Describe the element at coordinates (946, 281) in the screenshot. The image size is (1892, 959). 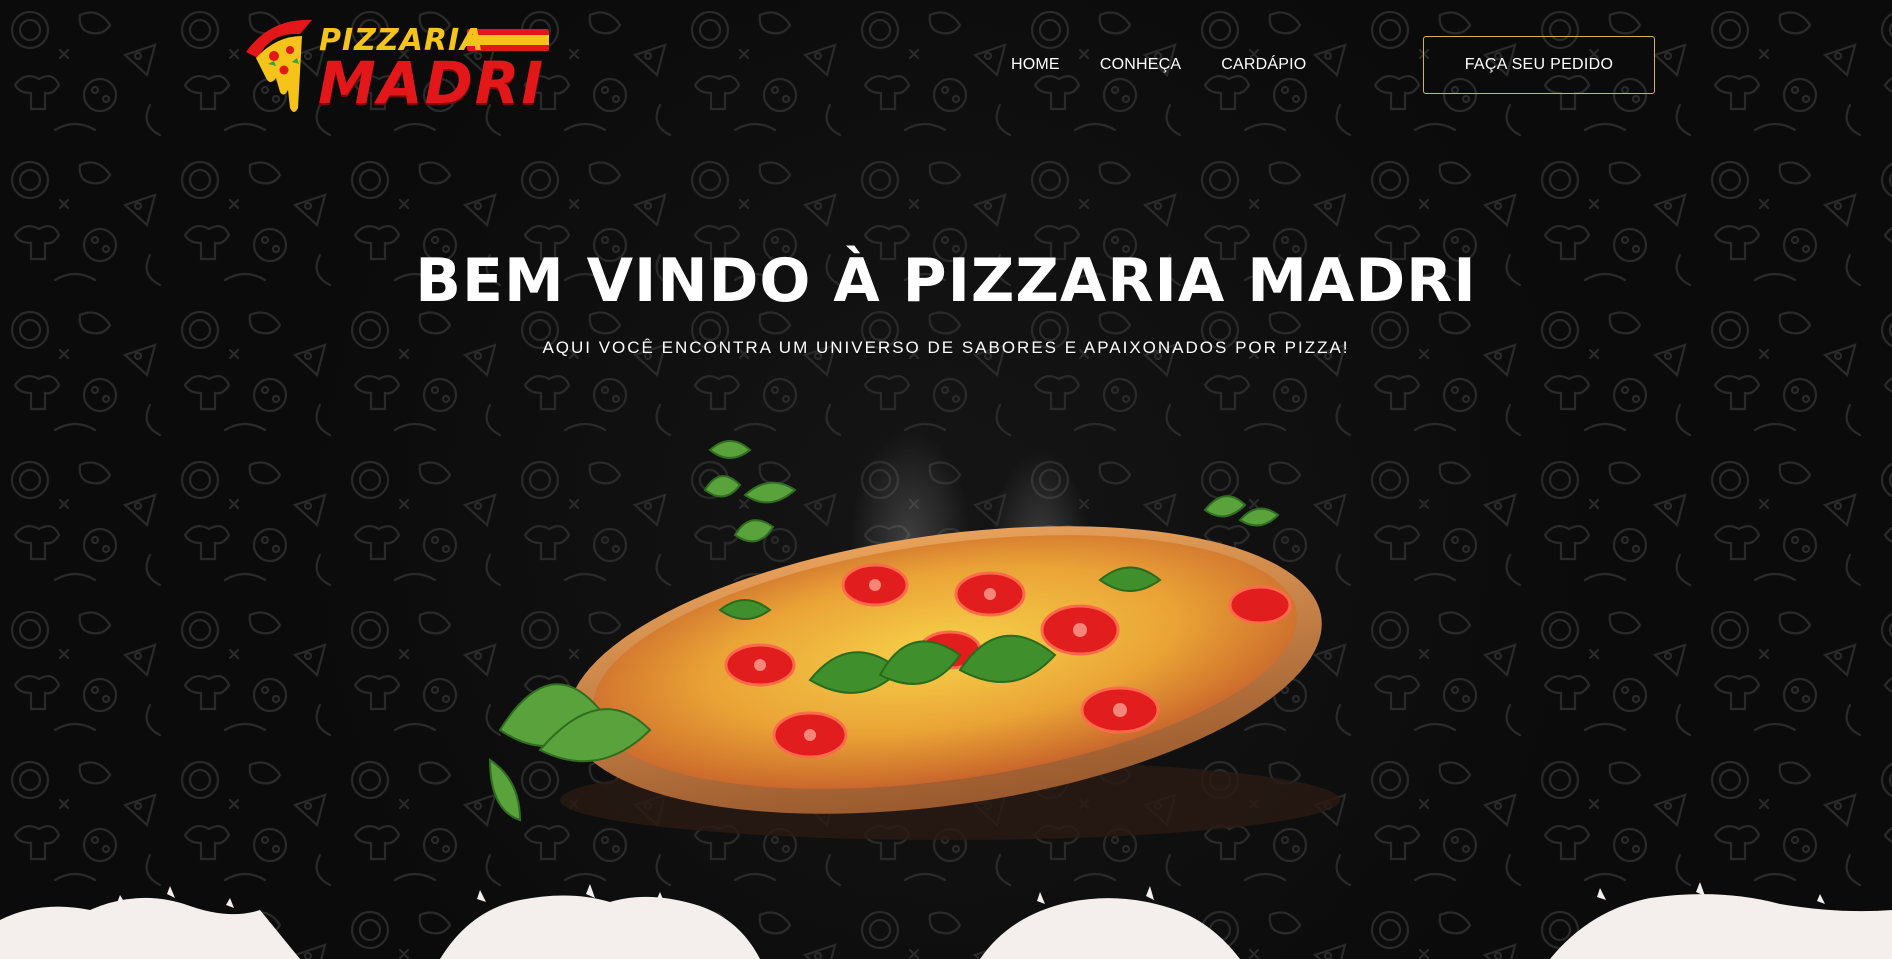
I see `hero-title: BEM VINDO À PIZZARIA MADRI` at that location.